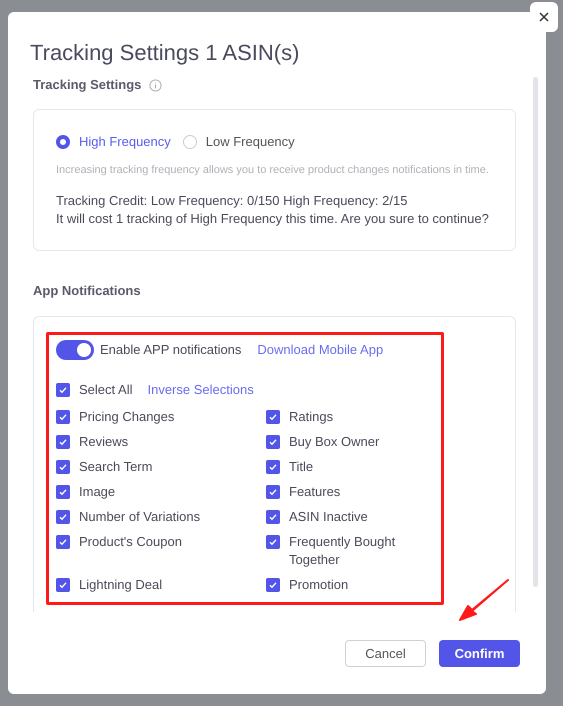 The height and width of the screenshot is (706, 563). I want to click on credit-text: Tracking Credit: Low Frequency: 0/150 High Frequency: 2/15, so click(232, 201).